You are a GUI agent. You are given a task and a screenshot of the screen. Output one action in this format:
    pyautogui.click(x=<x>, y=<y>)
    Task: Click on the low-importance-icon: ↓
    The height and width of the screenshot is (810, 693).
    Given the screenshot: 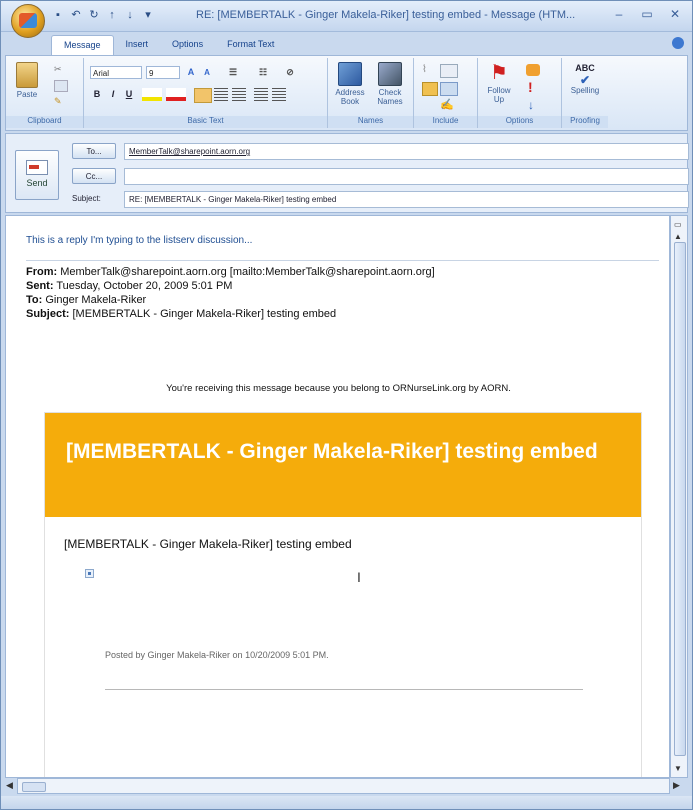 What is the action you would take?
    pyautogui.click(x=533, y=105)
    